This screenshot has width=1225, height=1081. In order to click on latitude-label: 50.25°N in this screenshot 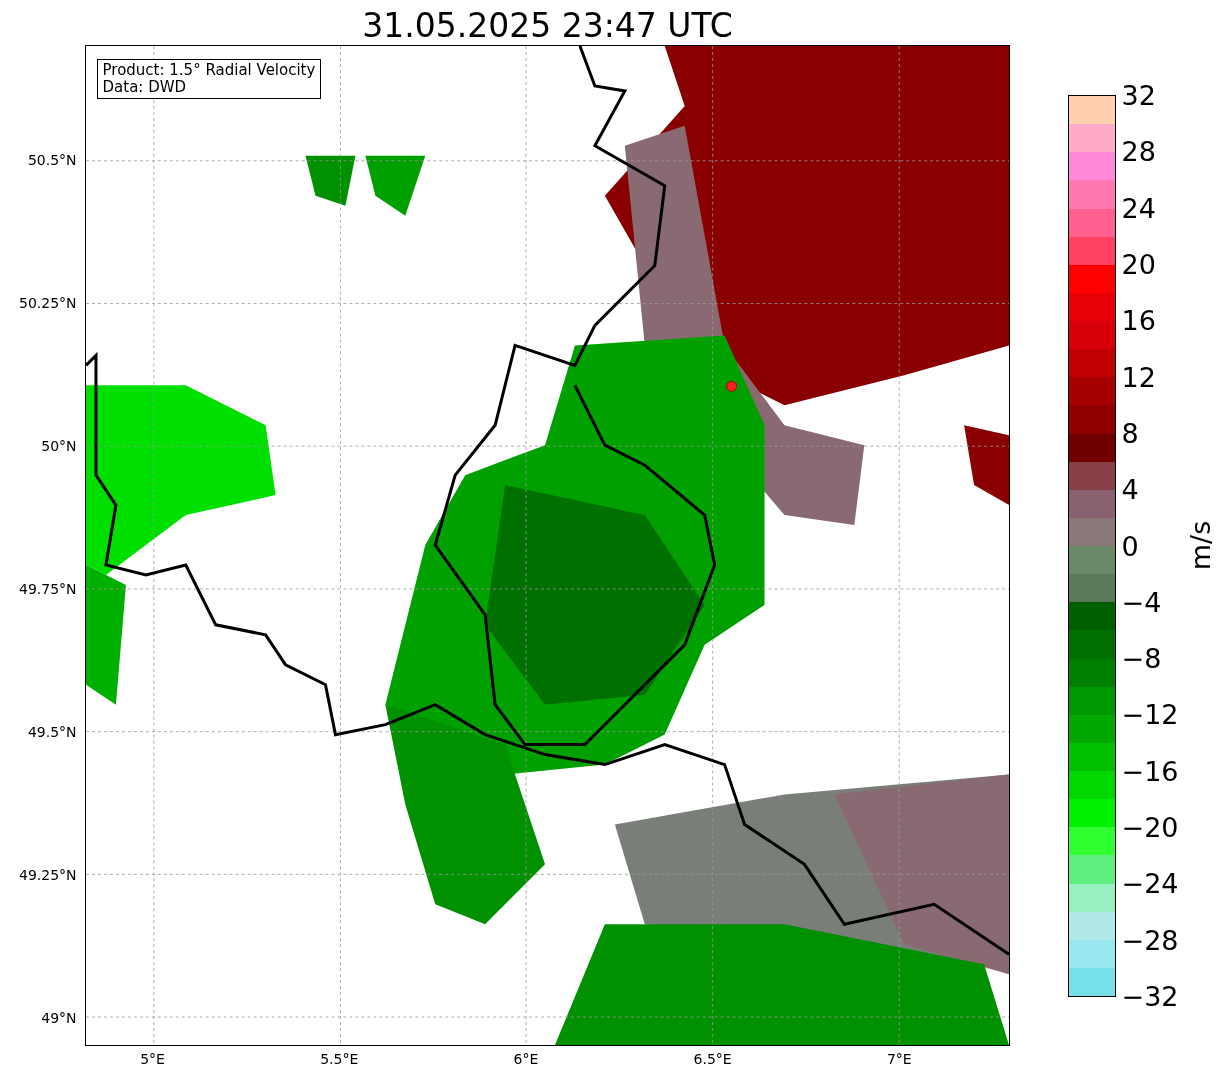, I will do `click(47, 303)`.